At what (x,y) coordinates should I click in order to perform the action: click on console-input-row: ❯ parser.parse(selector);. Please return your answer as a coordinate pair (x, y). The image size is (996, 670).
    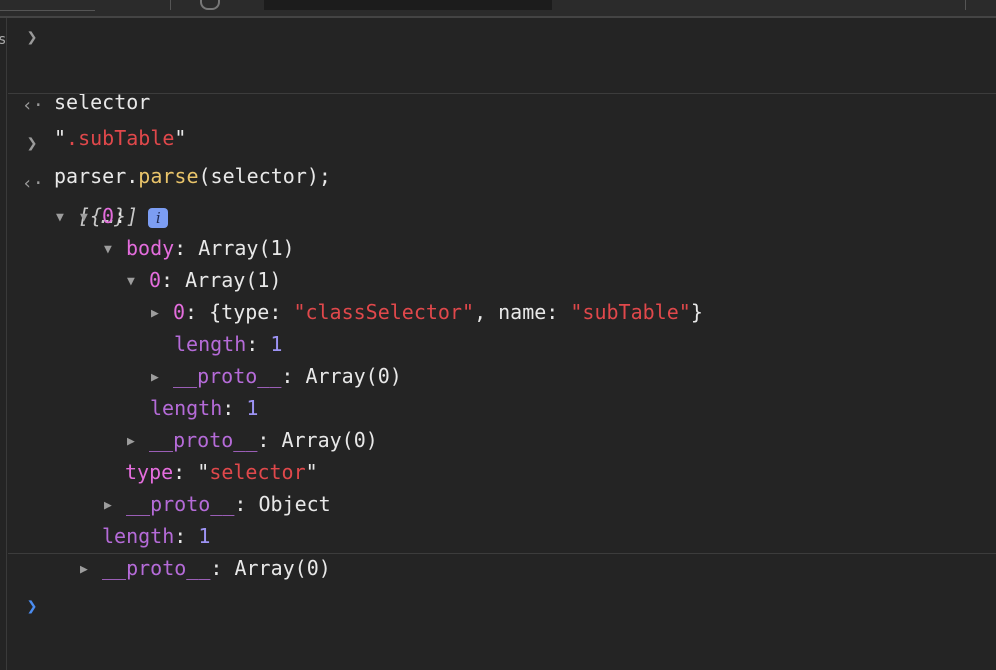
    Looking at the image, I should click on (165, 142).